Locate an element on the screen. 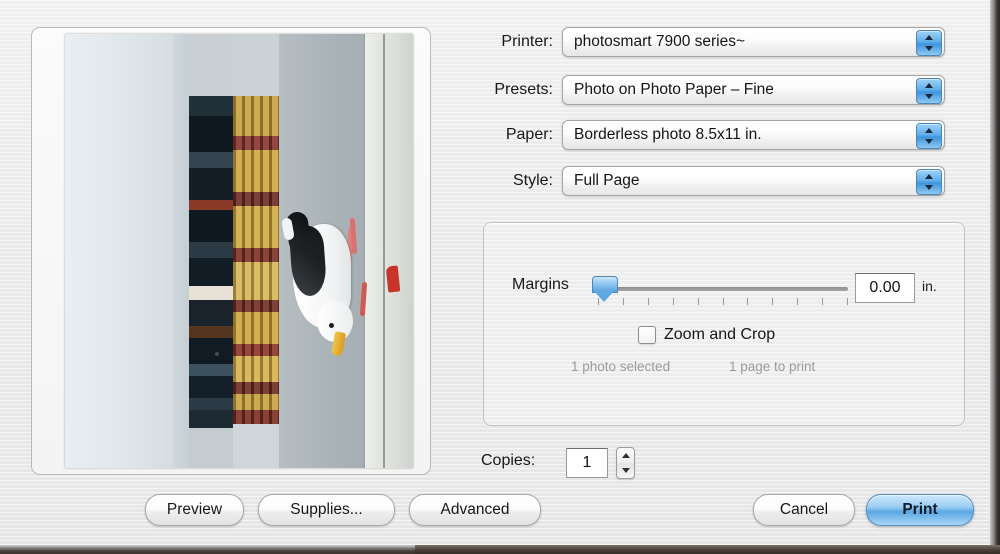  paper-popup-button: Borderless photo 8.5x11 in. is located at coordinates (753, 135).